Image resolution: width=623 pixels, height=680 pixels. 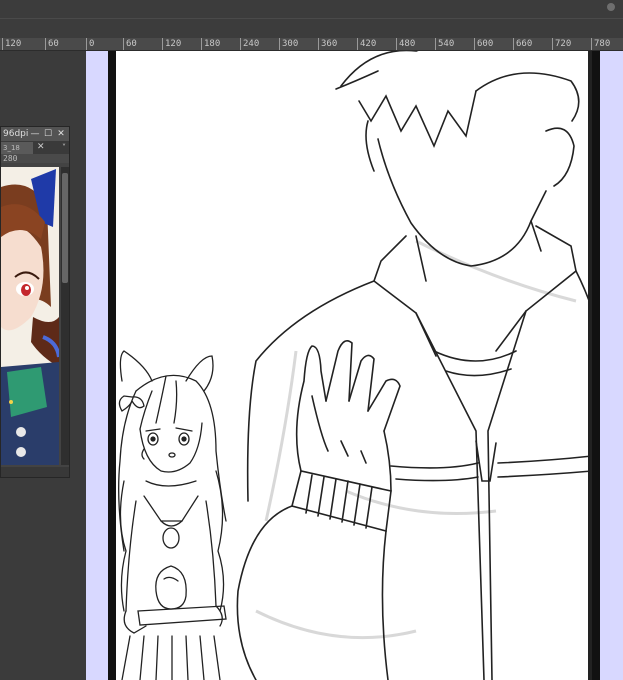 What do you see at coordinates (561, 44) in the screenshot?
I see `ruler-label: 720` at bounding box center [561, 44].